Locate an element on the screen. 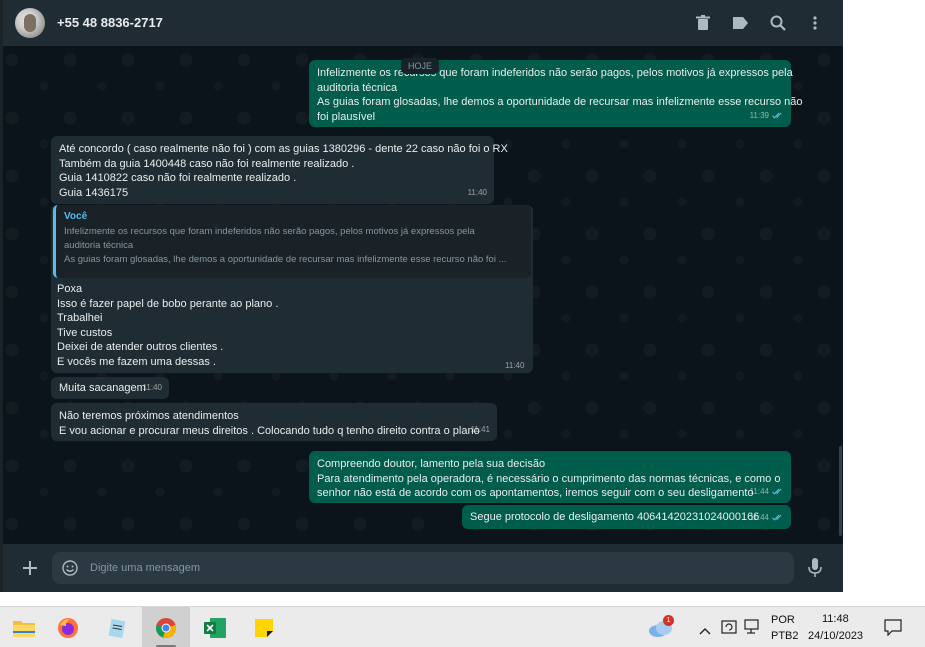 This screenshot has width=925, height=647. network-icon is located at coordinates (753, 627).